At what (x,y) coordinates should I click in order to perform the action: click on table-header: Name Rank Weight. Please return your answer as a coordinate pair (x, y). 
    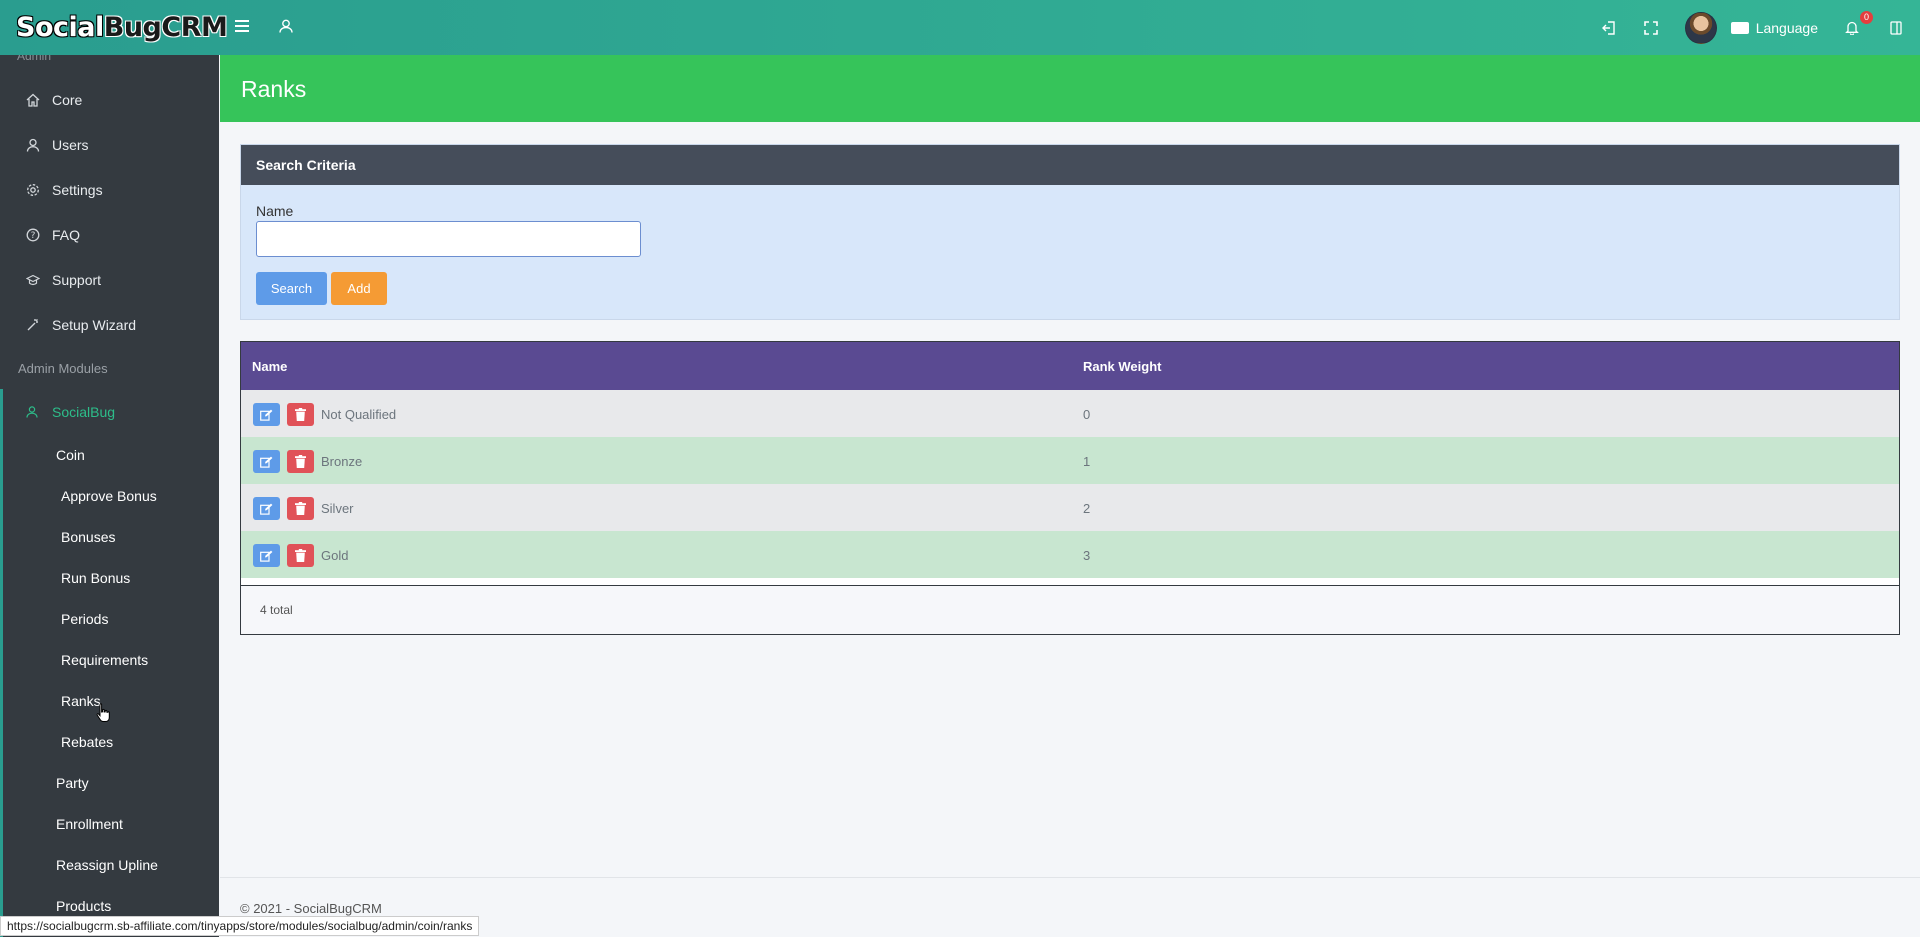
    Looking at the image, I should click on (1070, 366).